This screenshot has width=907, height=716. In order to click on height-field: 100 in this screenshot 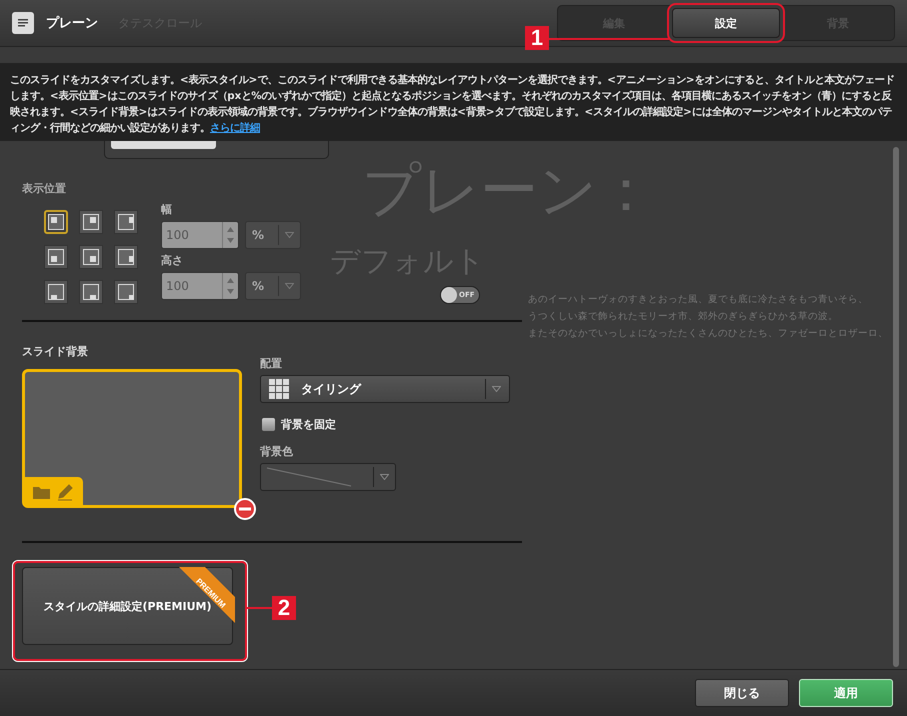, I will do `click(200, 286)`.